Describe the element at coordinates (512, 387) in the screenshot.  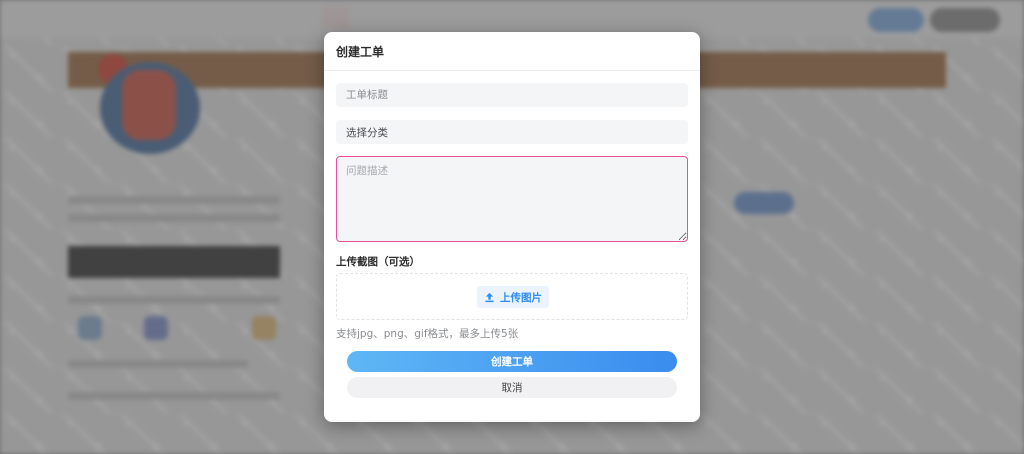
I see `cancel-button: 取消` at that location.